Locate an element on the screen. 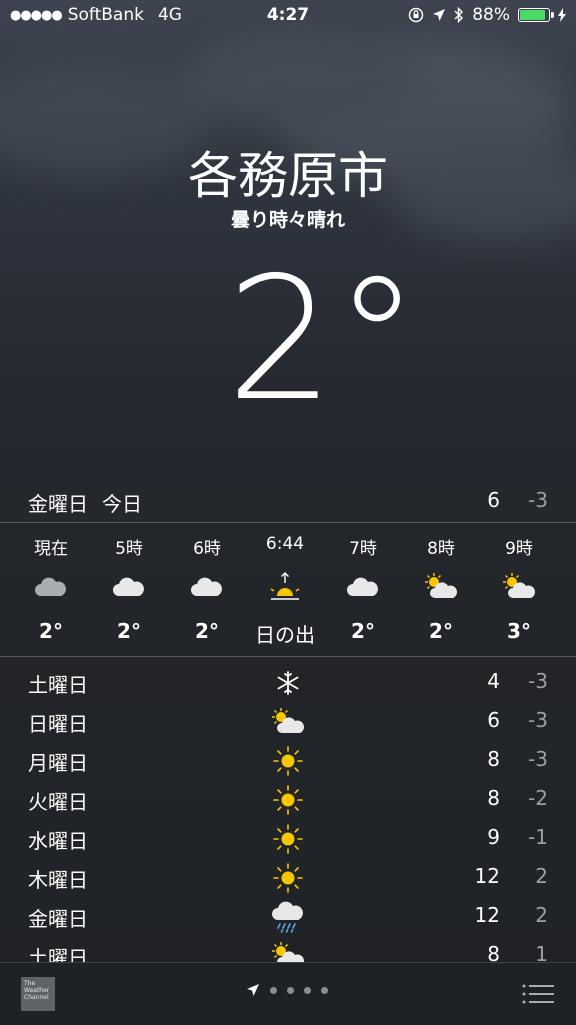 The image size is (576, 1025). list-item: 金曜日 12 2 is located at coordinates (288, 917).